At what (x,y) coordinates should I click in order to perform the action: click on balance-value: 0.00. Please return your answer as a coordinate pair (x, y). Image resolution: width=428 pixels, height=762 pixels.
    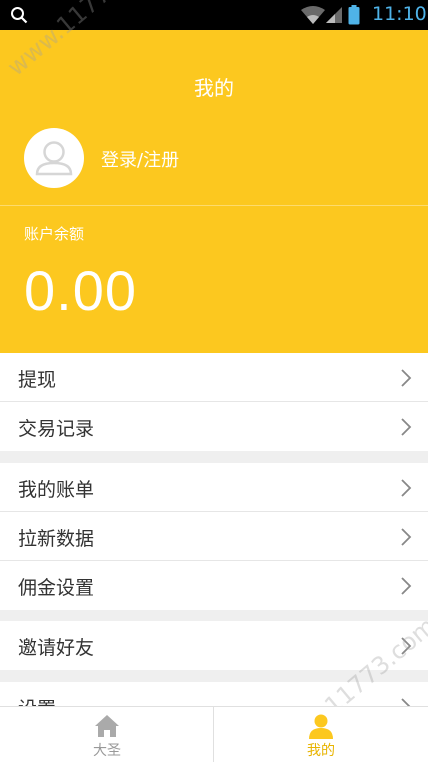
    Looking at the image, I should click on (80, 290).